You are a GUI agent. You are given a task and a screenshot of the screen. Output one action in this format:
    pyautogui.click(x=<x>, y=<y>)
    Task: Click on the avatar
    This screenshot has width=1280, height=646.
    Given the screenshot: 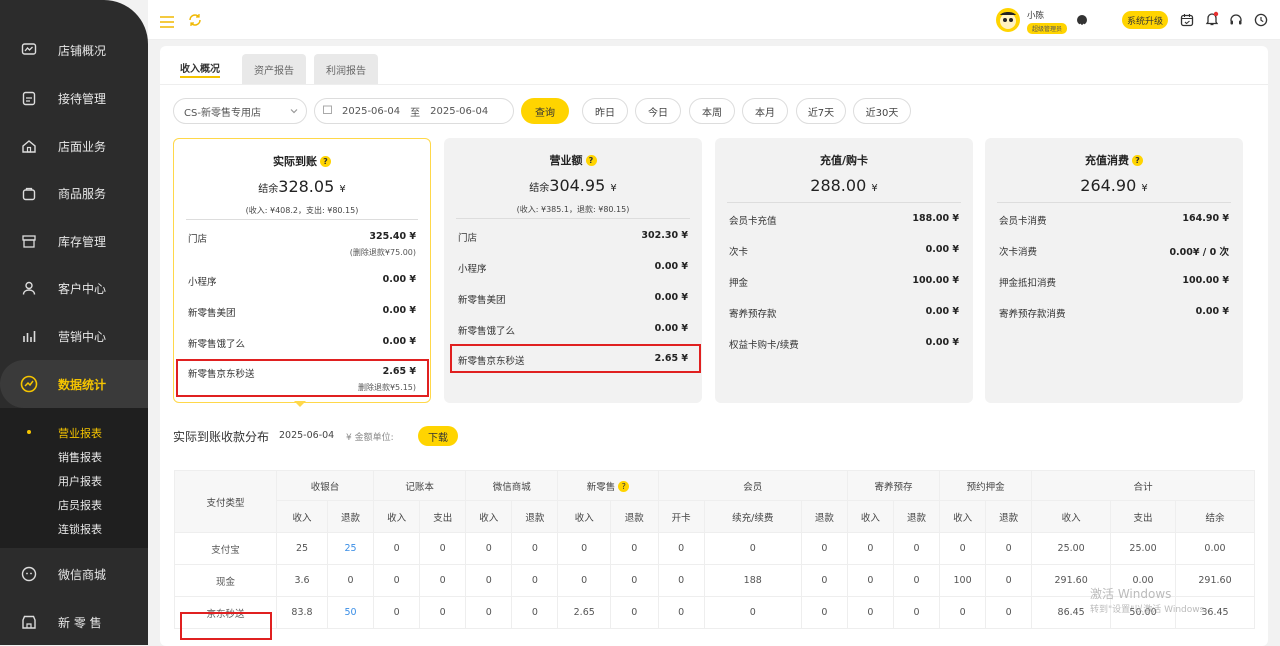 What is the action you would take?
    pyautogui.click(x=1008, y=20)
    